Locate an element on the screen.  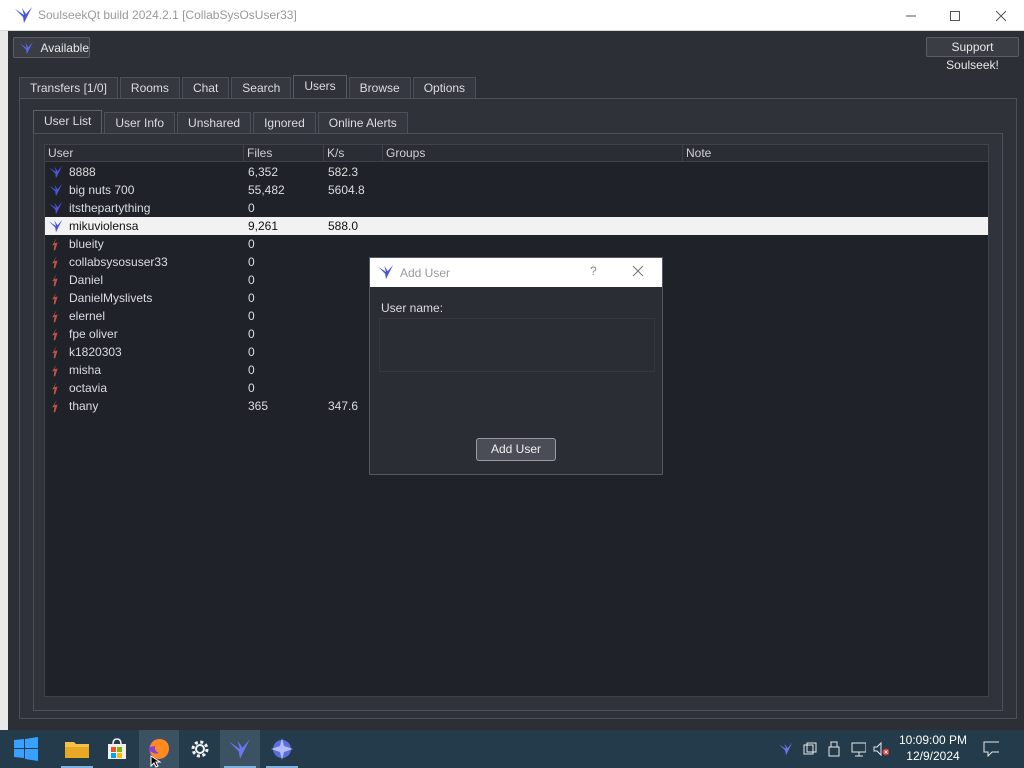
table-row: 8888 6,352 582.3 is located at coordinates (516, 172).